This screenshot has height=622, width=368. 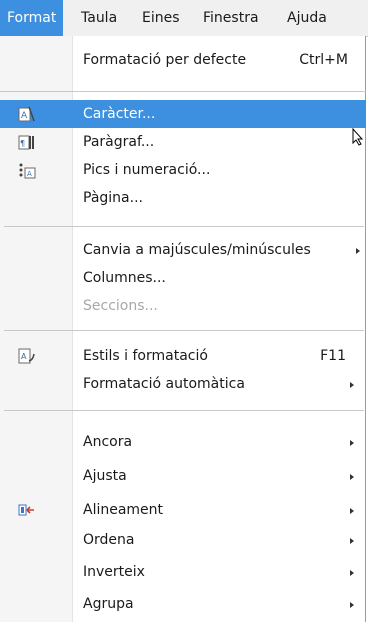 What do you see at coordinates (164, 384) in the screenshot?
I see `menu-item-label: Formatació automàtica` at bounding box center [164, 384].